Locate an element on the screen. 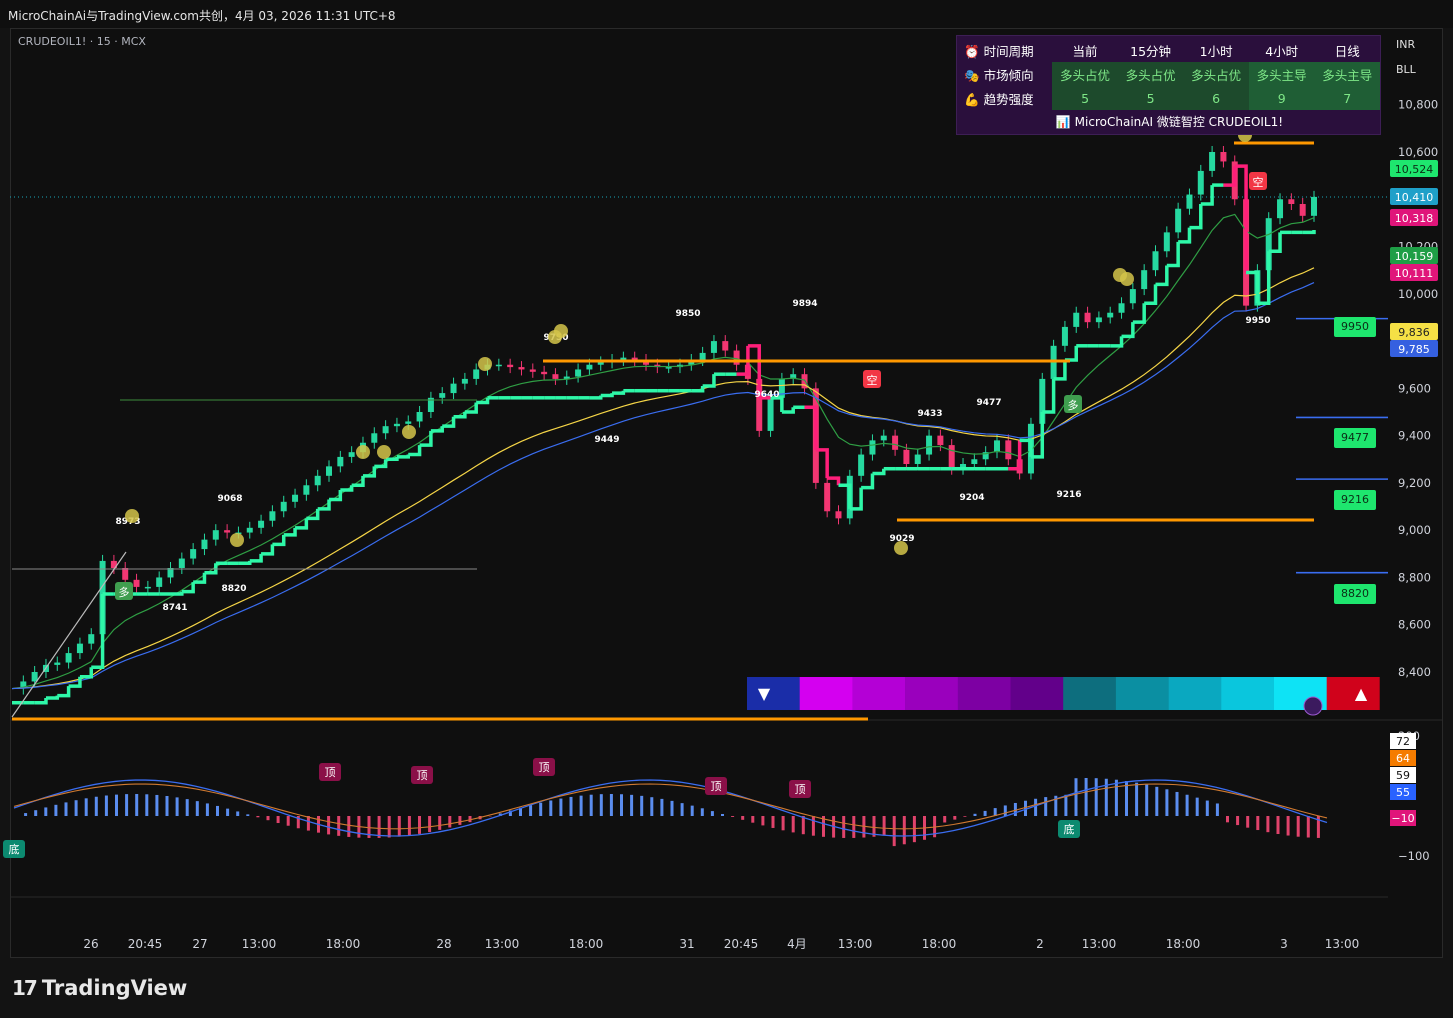  osc-tag-label: 64 is located at coordinates (1403, 758).